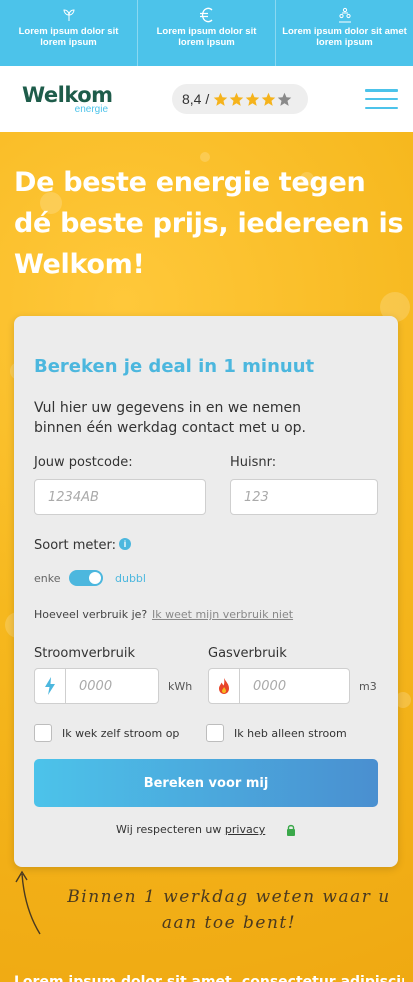 The width and height of the screenshot is (413, 982). What do you see at coordinates (285, 99) in the screenshot?
I see `star-empty-icon` at bounding box center [285, 99].